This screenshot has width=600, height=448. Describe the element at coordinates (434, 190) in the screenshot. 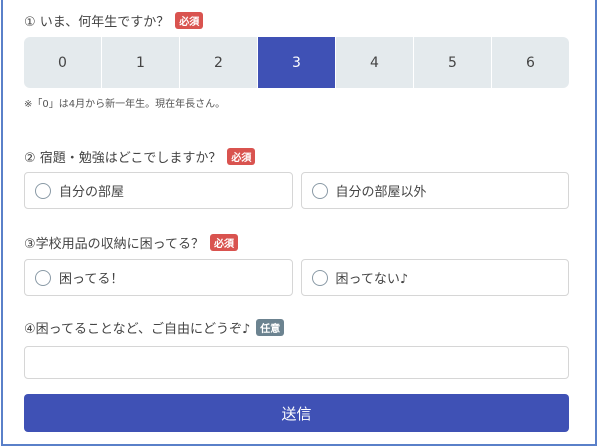

I see `radio-other-than-own-room: 自分の部屋以外` at that location.